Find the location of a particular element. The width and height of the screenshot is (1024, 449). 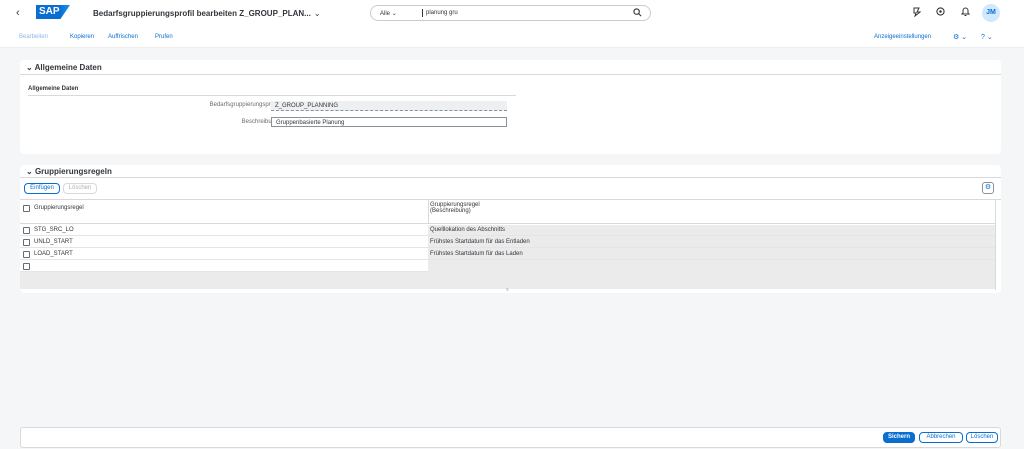

section-title: ⌄ Gruppierungsregeln is located at coordinates (69, 171).